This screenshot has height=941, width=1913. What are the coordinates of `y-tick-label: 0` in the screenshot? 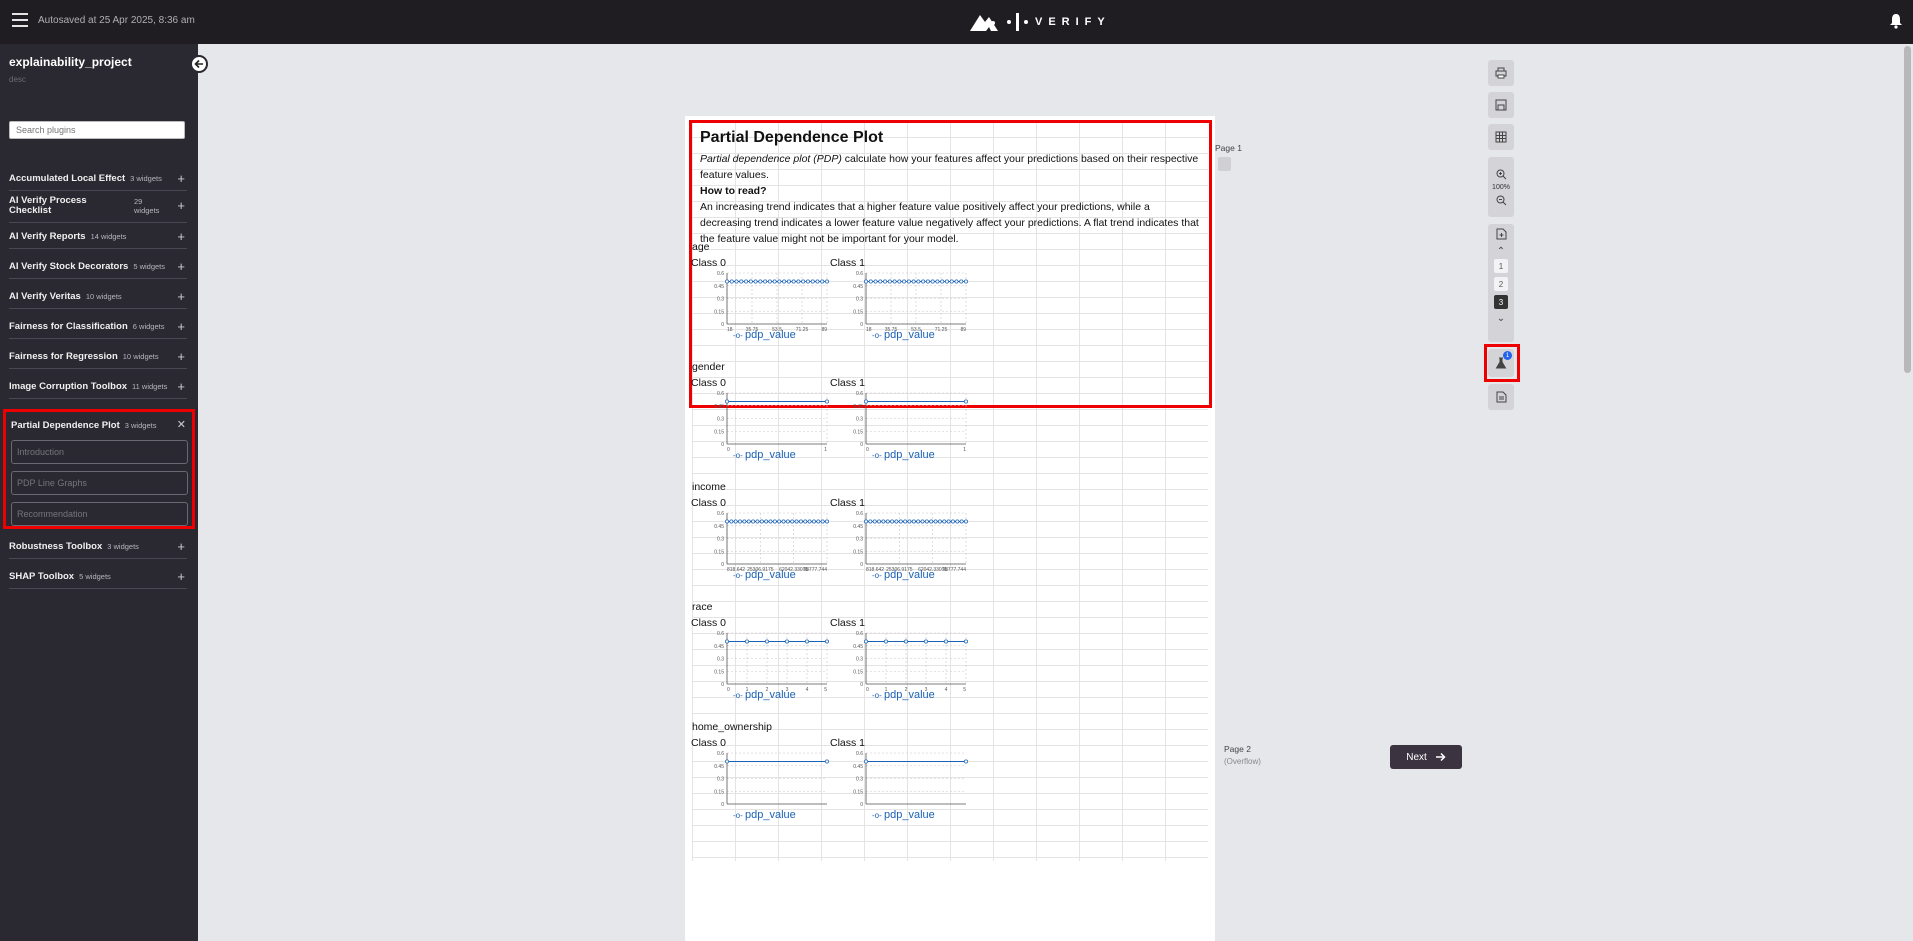 It's located at (861, 445).